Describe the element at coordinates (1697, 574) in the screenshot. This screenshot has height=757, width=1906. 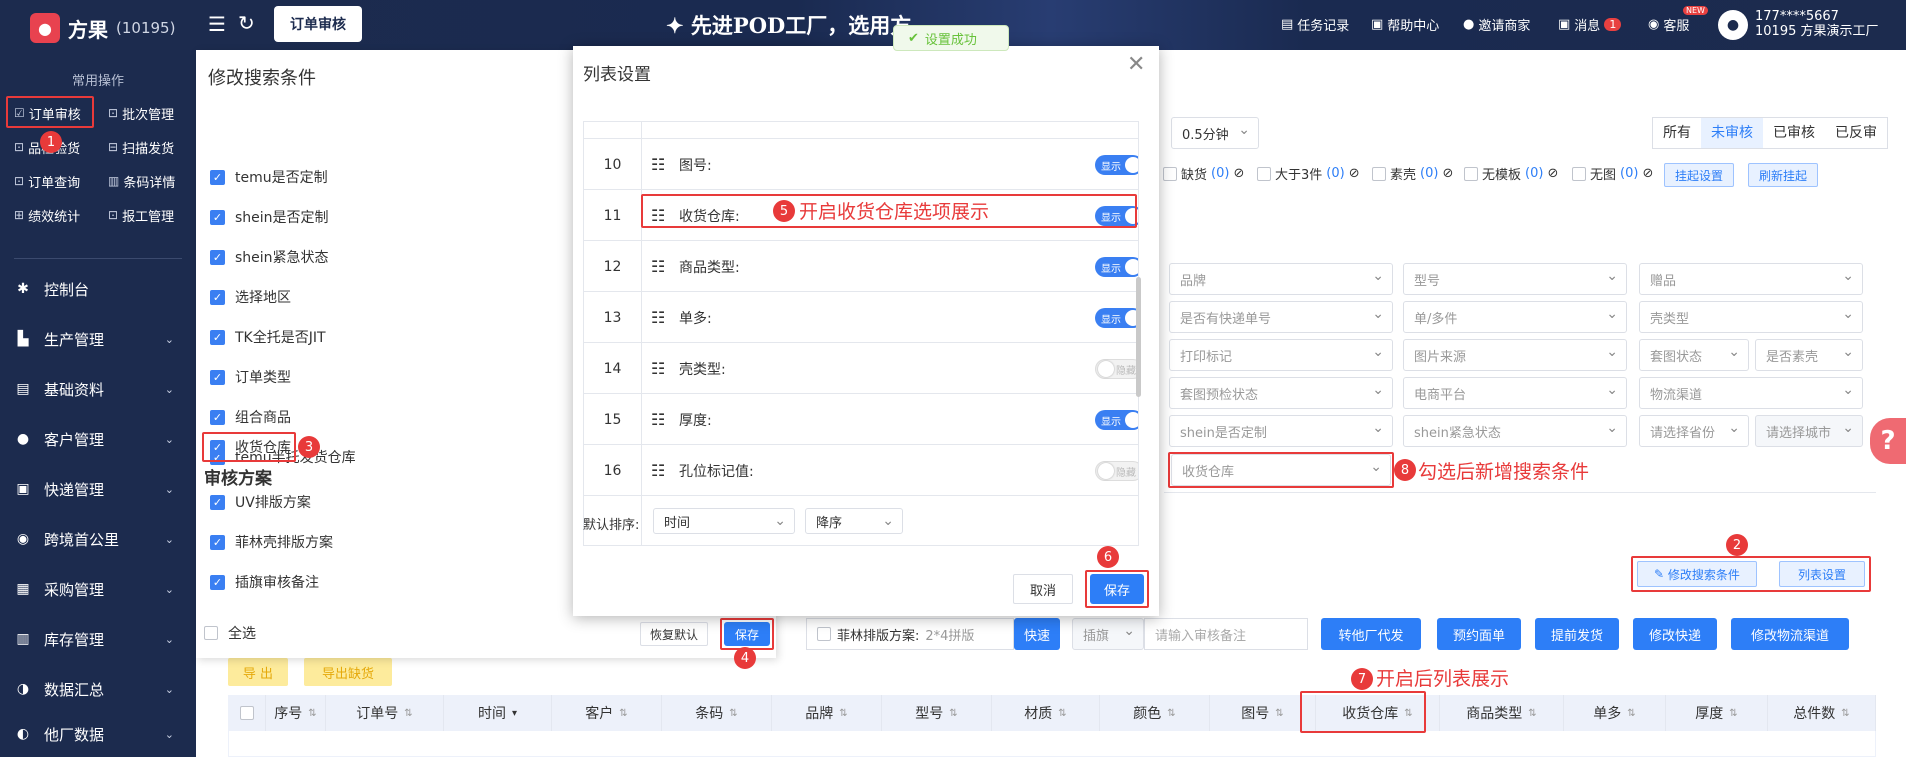
I see `edit-search-button: ✎ 修改搜索条件` at that location.